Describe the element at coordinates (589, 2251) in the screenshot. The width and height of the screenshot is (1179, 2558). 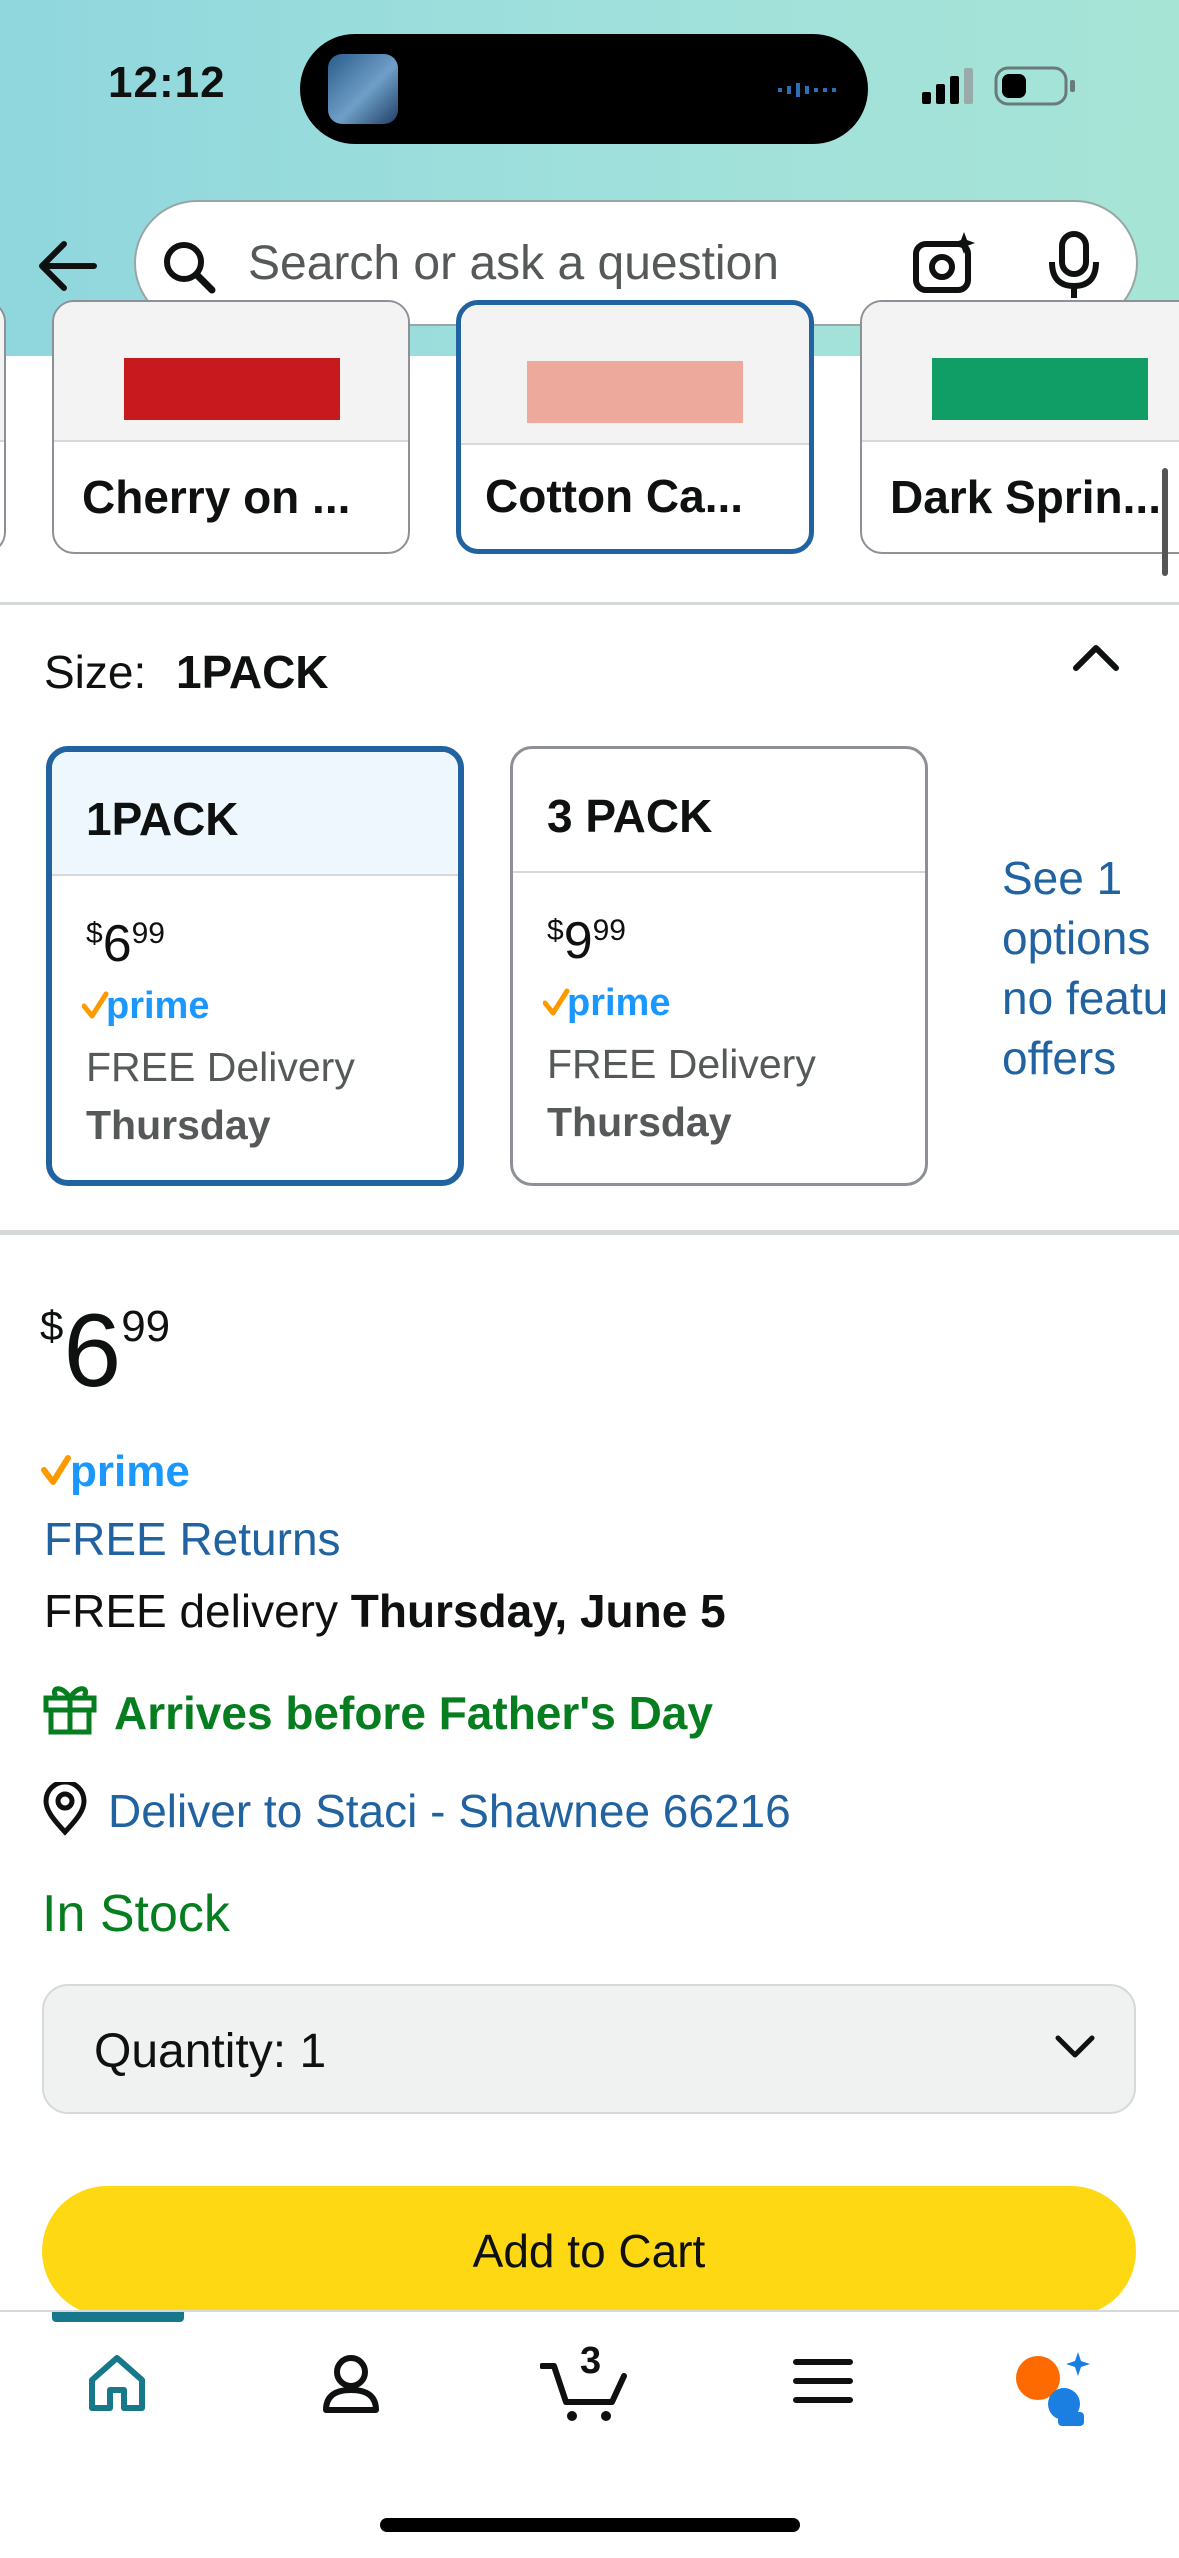
I see `add-to-cart-button: Add to Cart` at that location.